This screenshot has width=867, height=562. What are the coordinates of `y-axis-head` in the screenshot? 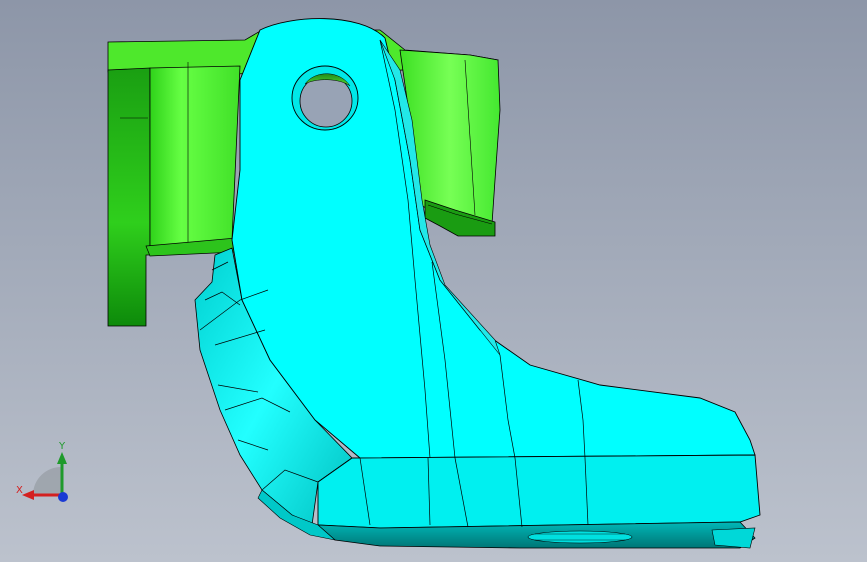 It's located at (62, 458).